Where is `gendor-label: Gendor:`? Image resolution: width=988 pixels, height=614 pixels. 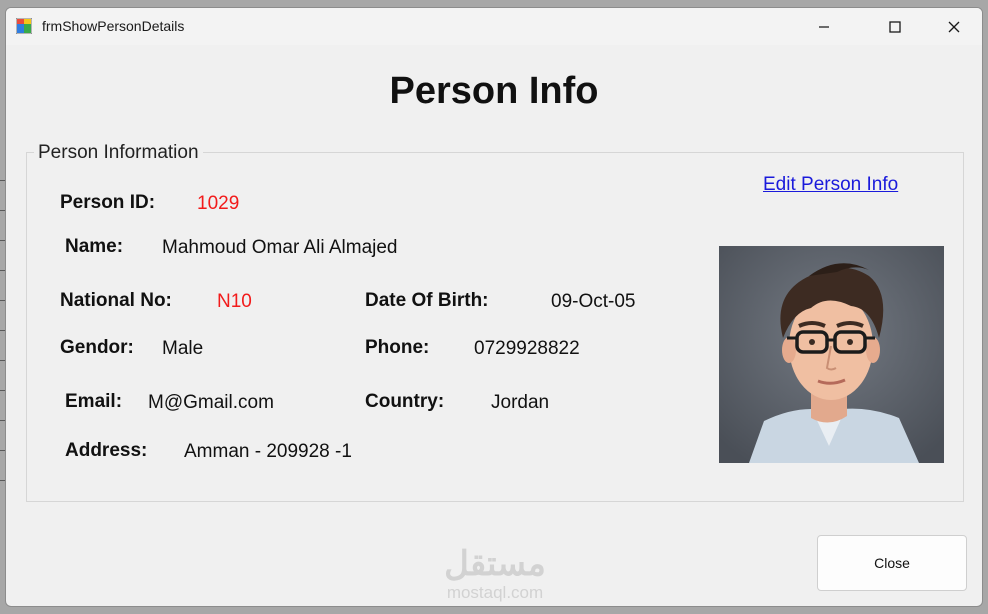
gendor-label: Gendor: is located at coordinates (97, 347).